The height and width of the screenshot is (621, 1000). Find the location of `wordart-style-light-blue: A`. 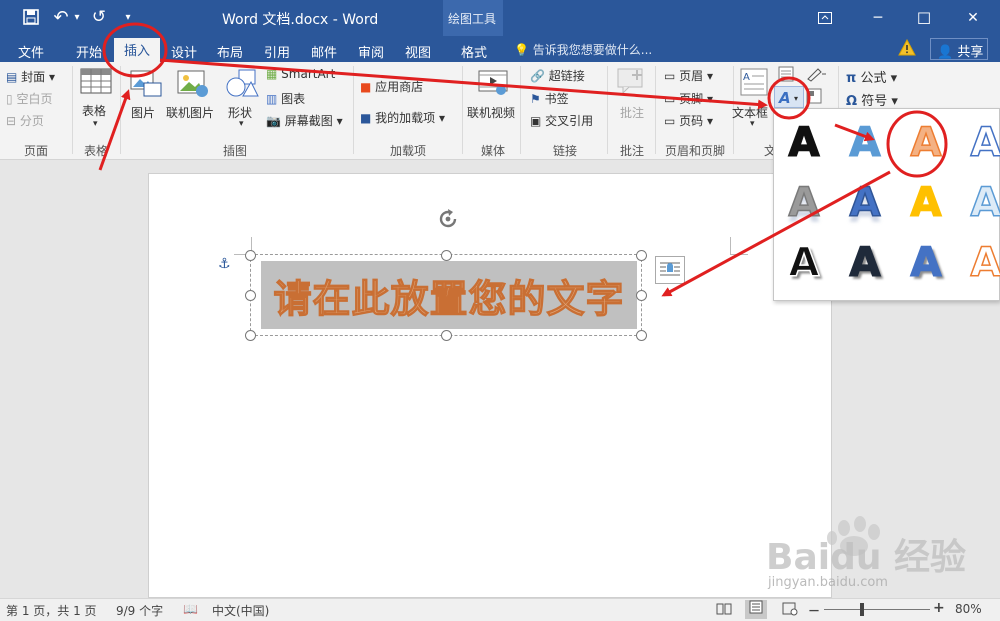

wordart-style-light-blue: A is located at coordinates (981, 203).